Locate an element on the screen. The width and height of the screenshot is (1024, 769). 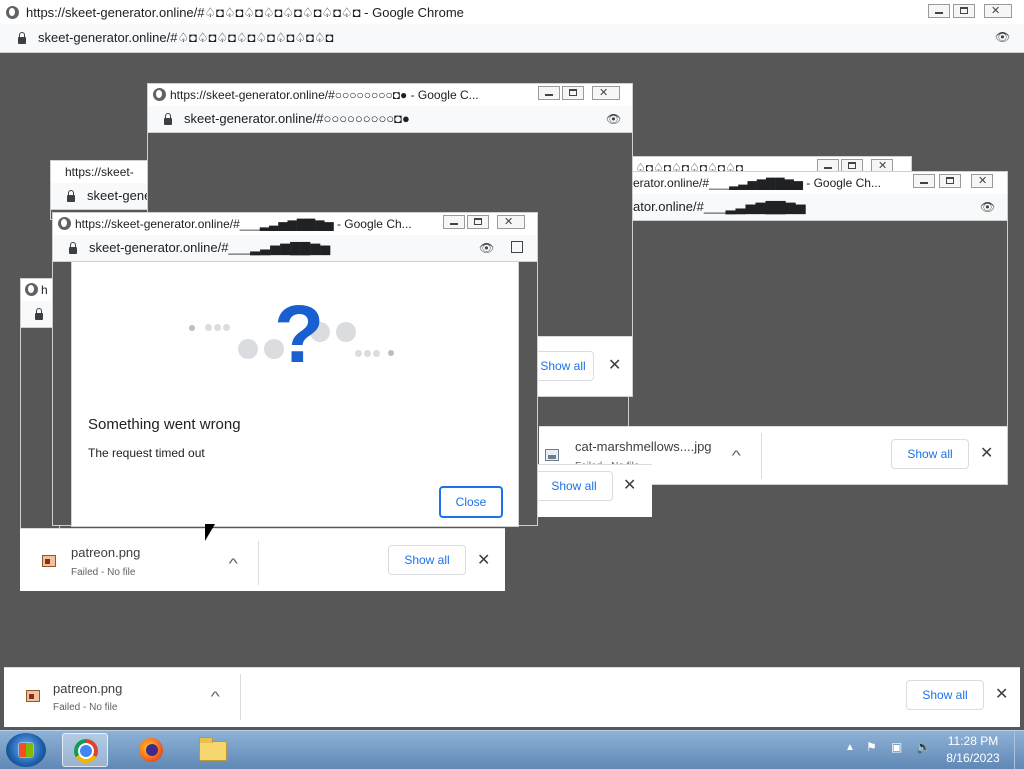
dialog-message: The request timed out is located at coordinates (146, 453).